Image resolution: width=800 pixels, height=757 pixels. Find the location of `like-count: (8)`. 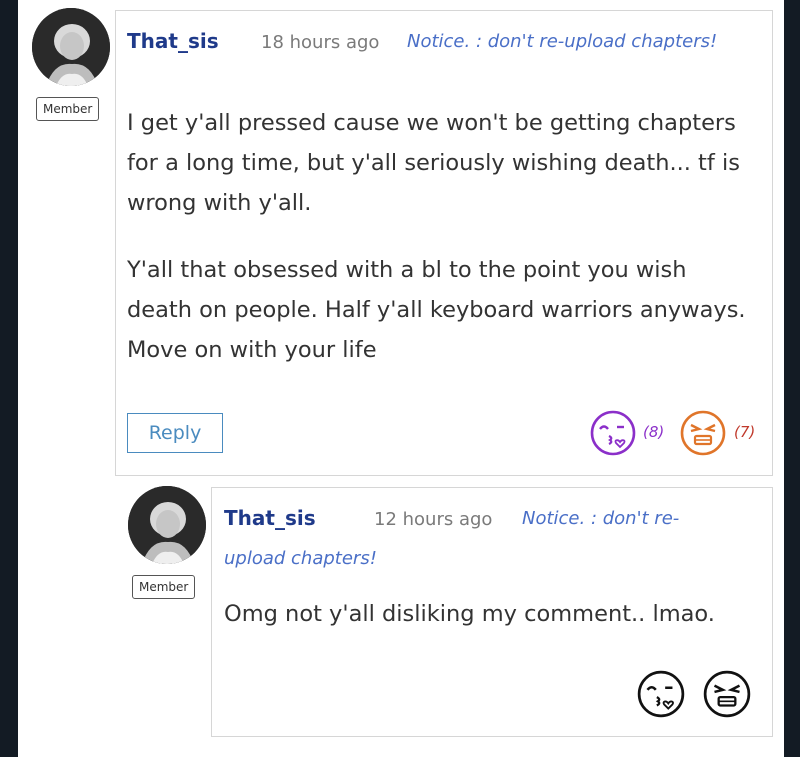

like-count: (8) is located at coordinates (654, 432).